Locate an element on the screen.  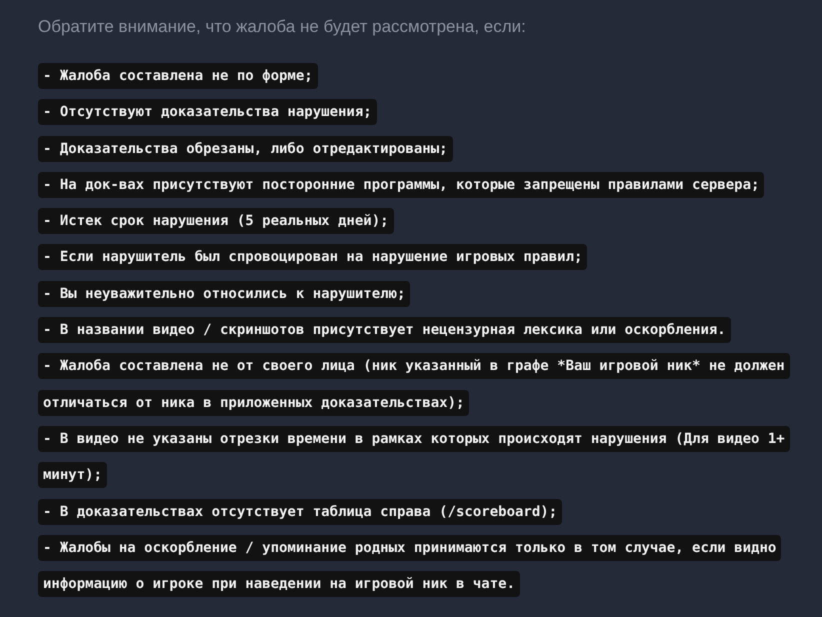
notice-heading: Обратите внимание, что жалоба не будет рассмотрена, если is located at coordinates (282, 27).